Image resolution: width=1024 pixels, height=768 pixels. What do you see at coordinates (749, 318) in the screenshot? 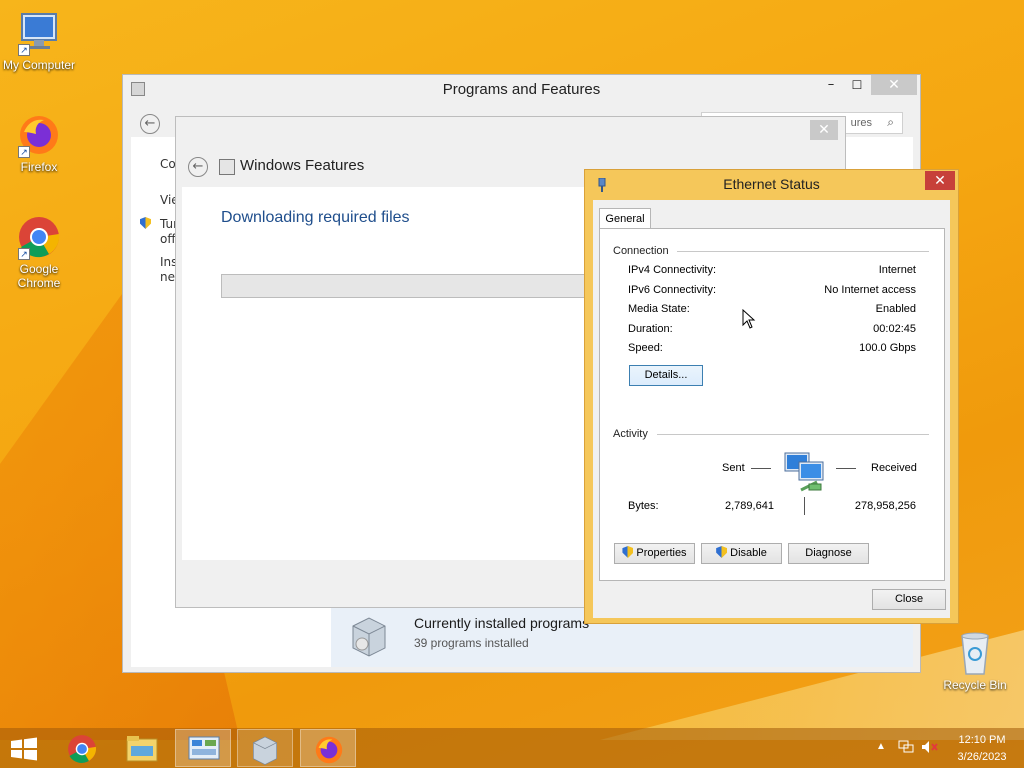
I see `mouse-cursor-icon` at bounding box center [749, 318].